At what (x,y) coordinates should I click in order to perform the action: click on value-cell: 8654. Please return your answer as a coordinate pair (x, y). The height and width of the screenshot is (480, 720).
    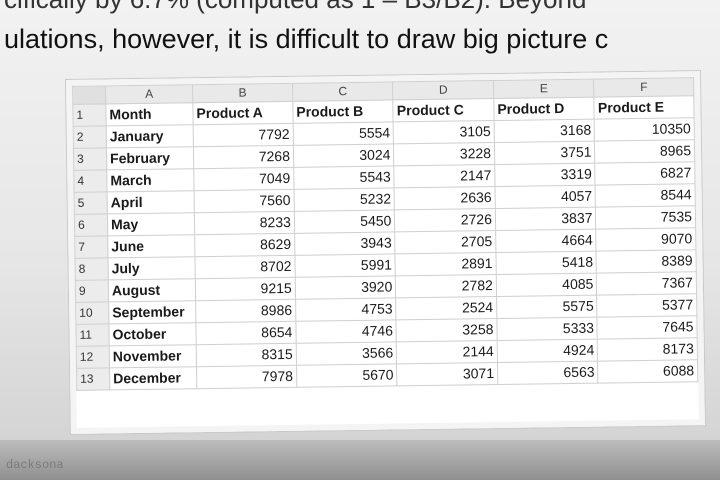
    Looking at the image, I should click on (246, 333).